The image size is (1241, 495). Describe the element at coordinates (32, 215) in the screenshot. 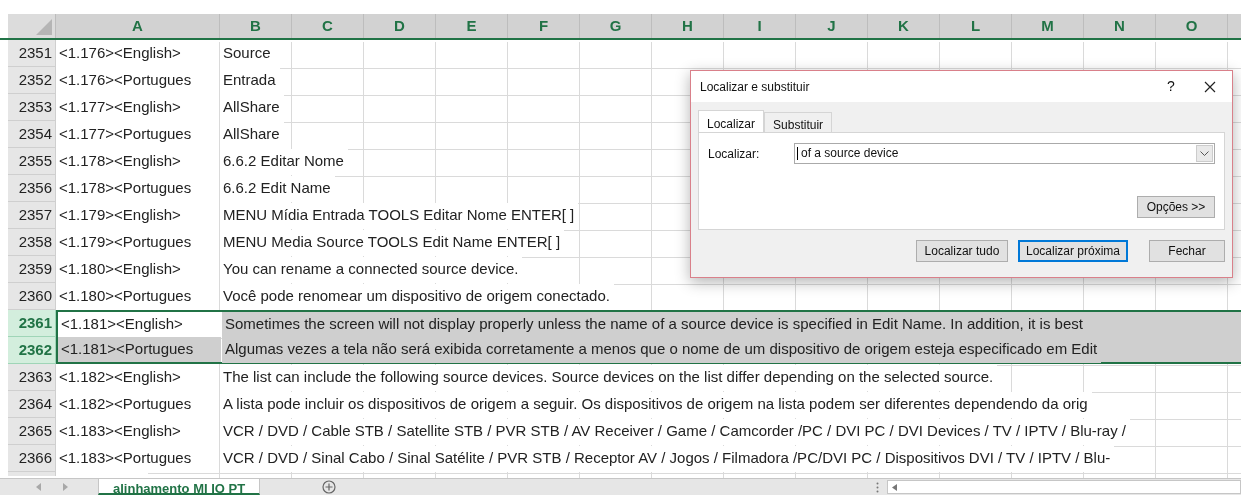

I see `row-header: 2357` at that location.